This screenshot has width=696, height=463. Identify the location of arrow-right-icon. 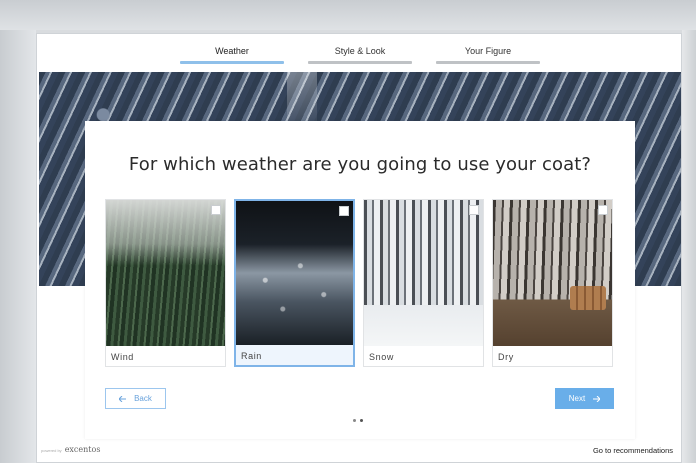
(597, 398).